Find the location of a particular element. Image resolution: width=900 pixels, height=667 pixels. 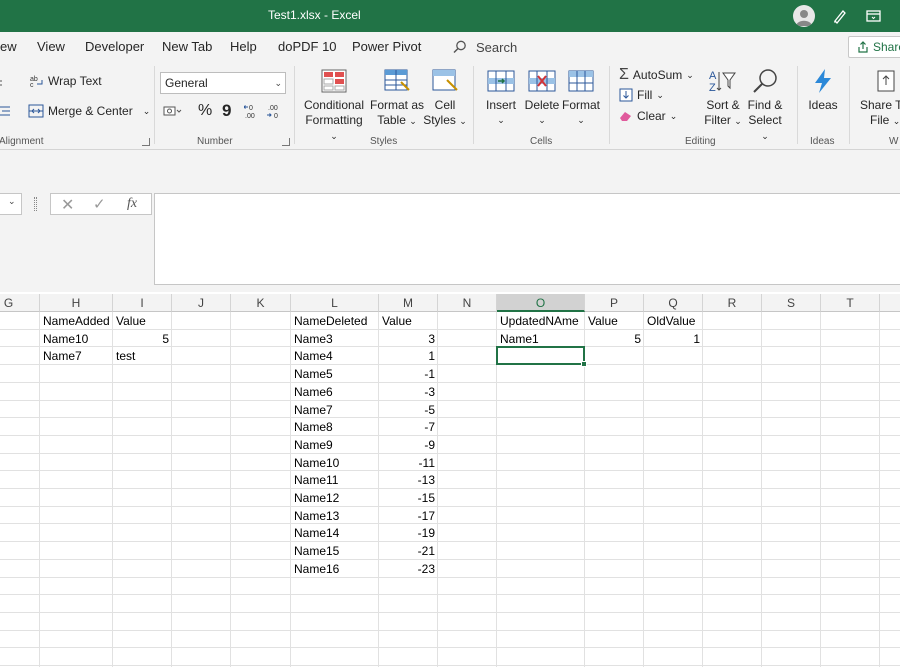

tab-view: View is located at coordinates (51, 46).